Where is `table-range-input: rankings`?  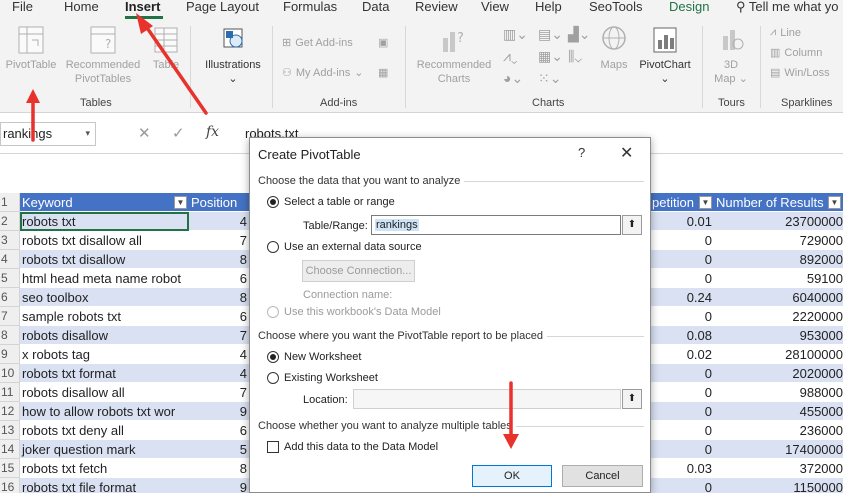 table-range-input: rankings is located at coordinates (496, 225).